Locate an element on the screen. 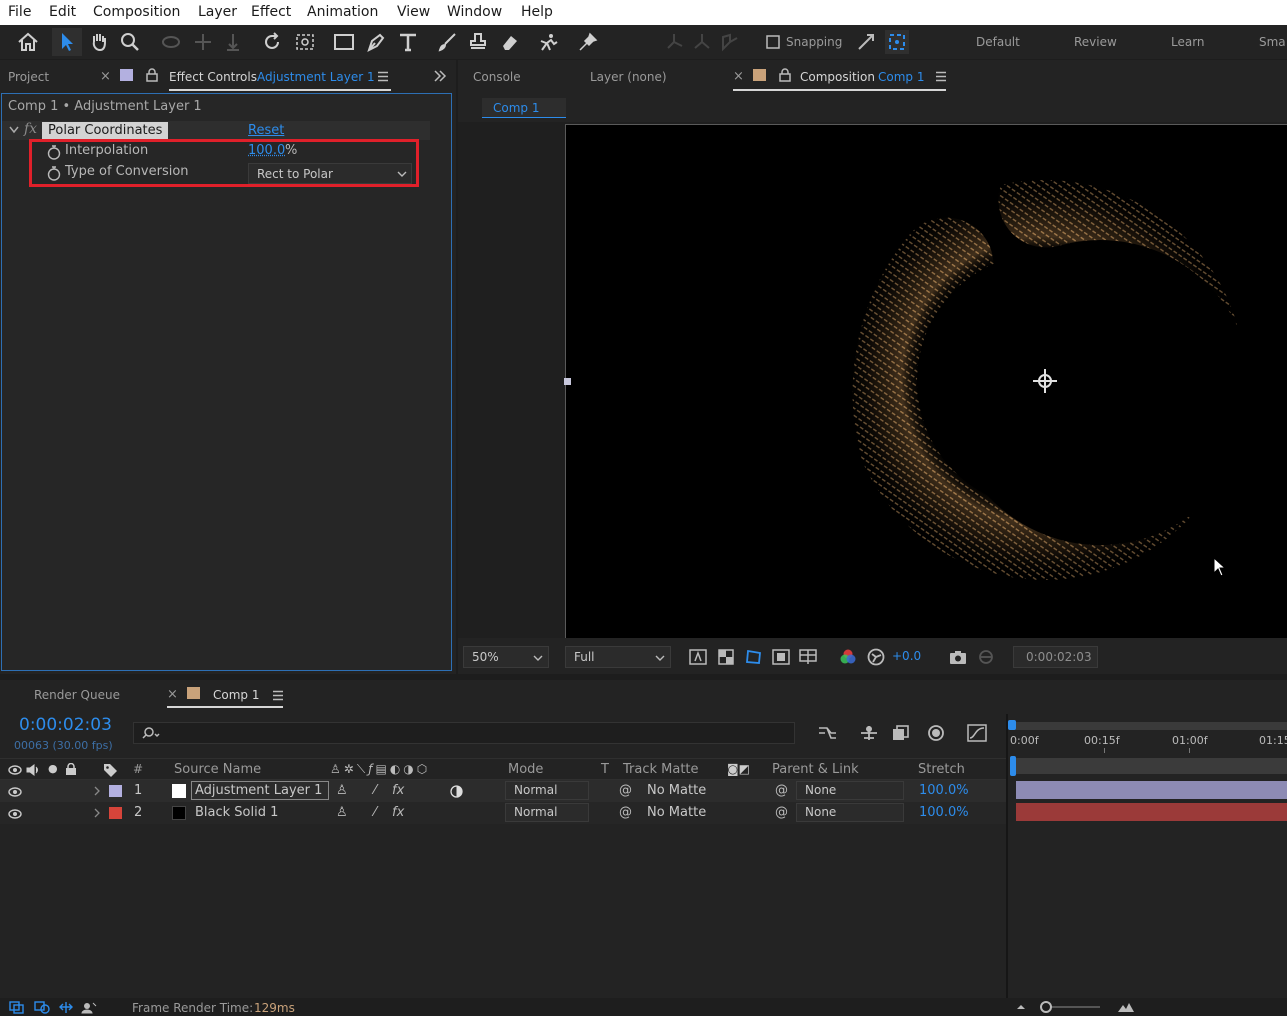 The image size is (1287, 1016). tab-project: Project is located at coordinates (28, 77).